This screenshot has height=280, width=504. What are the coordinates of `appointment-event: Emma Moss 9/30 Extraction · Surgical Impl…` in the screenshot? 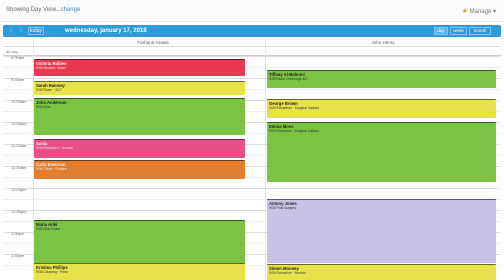 It's located at (381, 152).